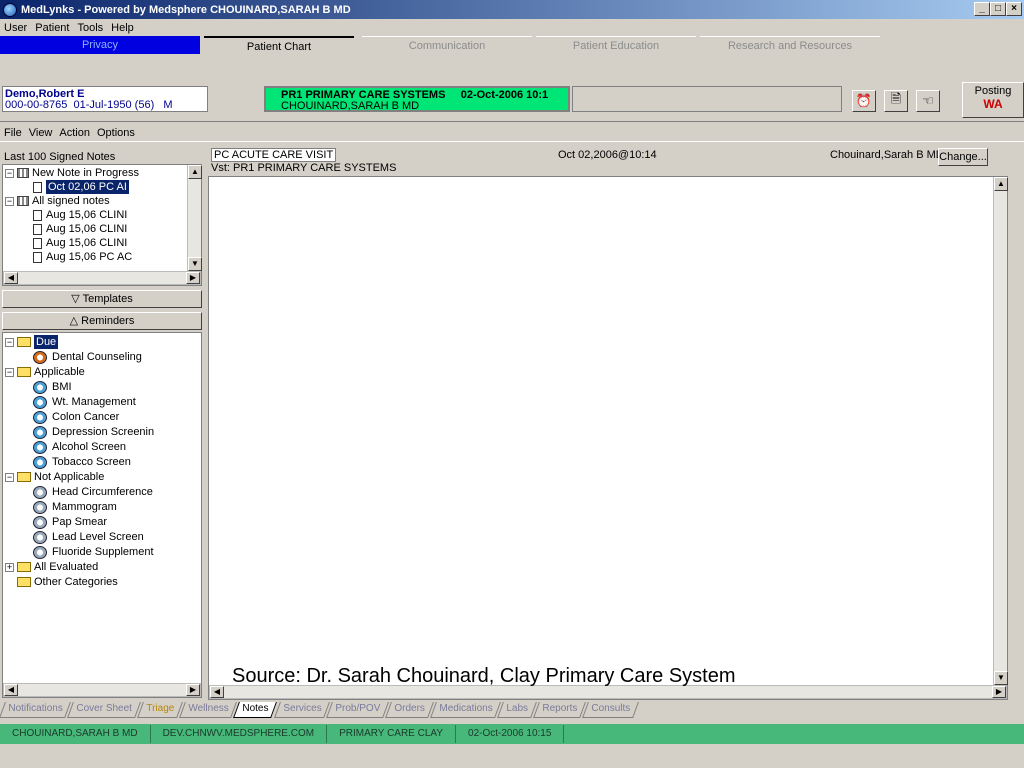  Describe the element at coordinates (93, 492) in the screenshot. I see `reminder-item: Head Circumference` at that location.